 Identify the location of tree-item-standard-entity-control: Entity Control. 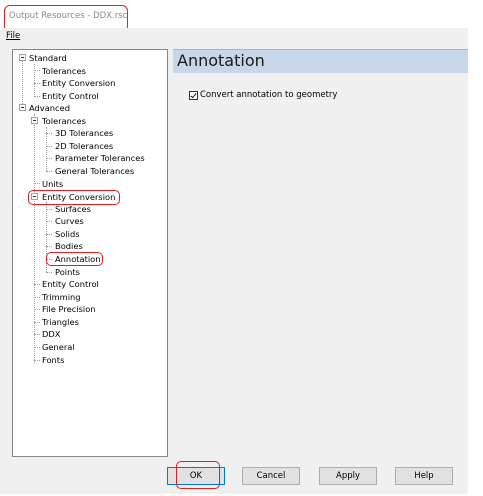
(70, 96).